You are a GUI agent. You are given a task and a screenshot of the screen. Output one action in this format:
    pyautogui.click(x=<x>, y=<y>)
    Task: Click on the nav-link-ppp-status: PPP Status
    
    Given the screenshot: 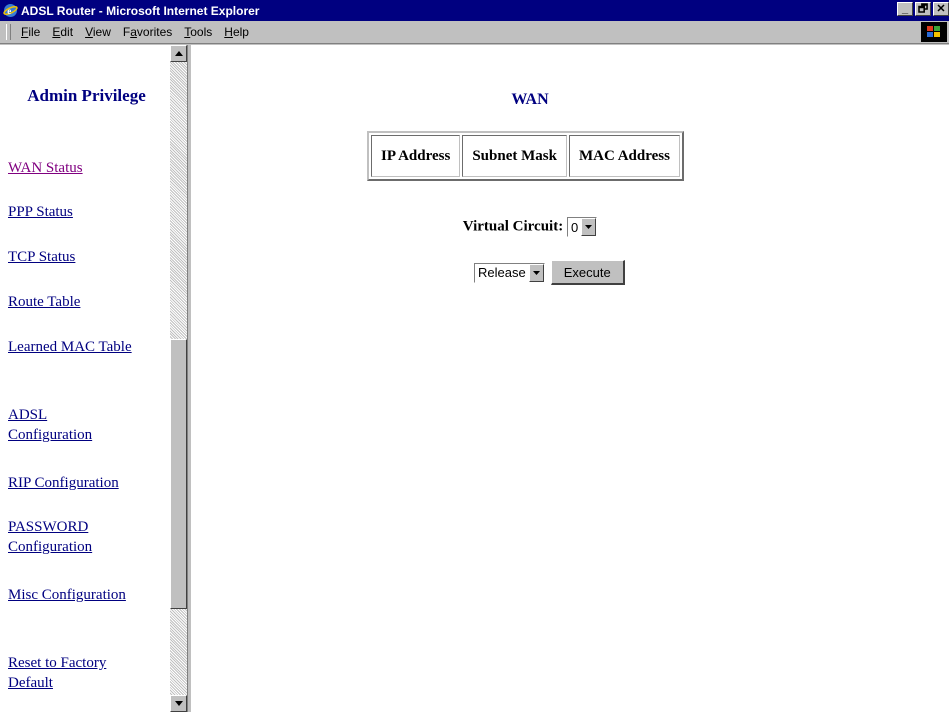 What is the action you would take?
    pyautogui.click(x=40, y=212)
    